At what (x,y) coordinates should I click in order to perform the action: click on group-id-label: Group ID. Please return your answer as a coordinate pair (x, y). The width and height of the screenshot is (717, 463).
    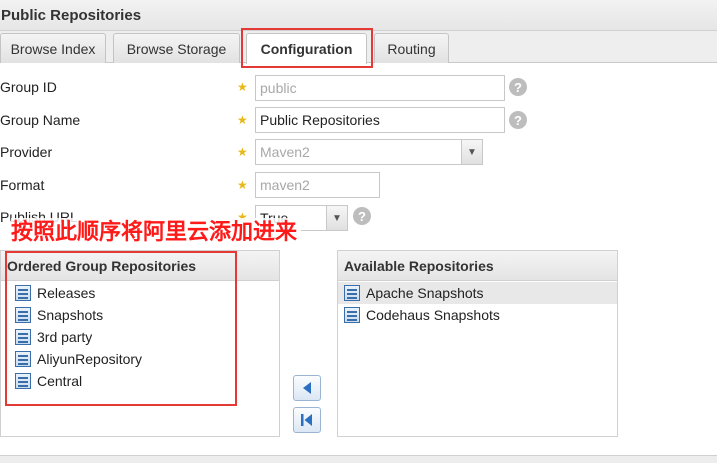
    Looking at the image, I should click on (28, 87).